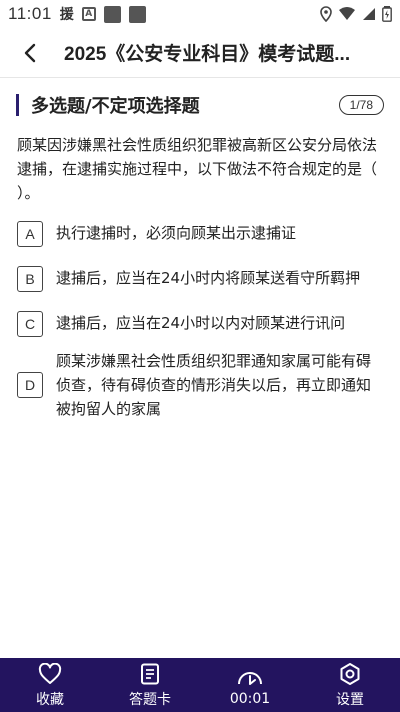  What do you see at coordinates (30, 234) in the screenshot?
I see `option-letter-box: A` at bounding box center [30, 234].